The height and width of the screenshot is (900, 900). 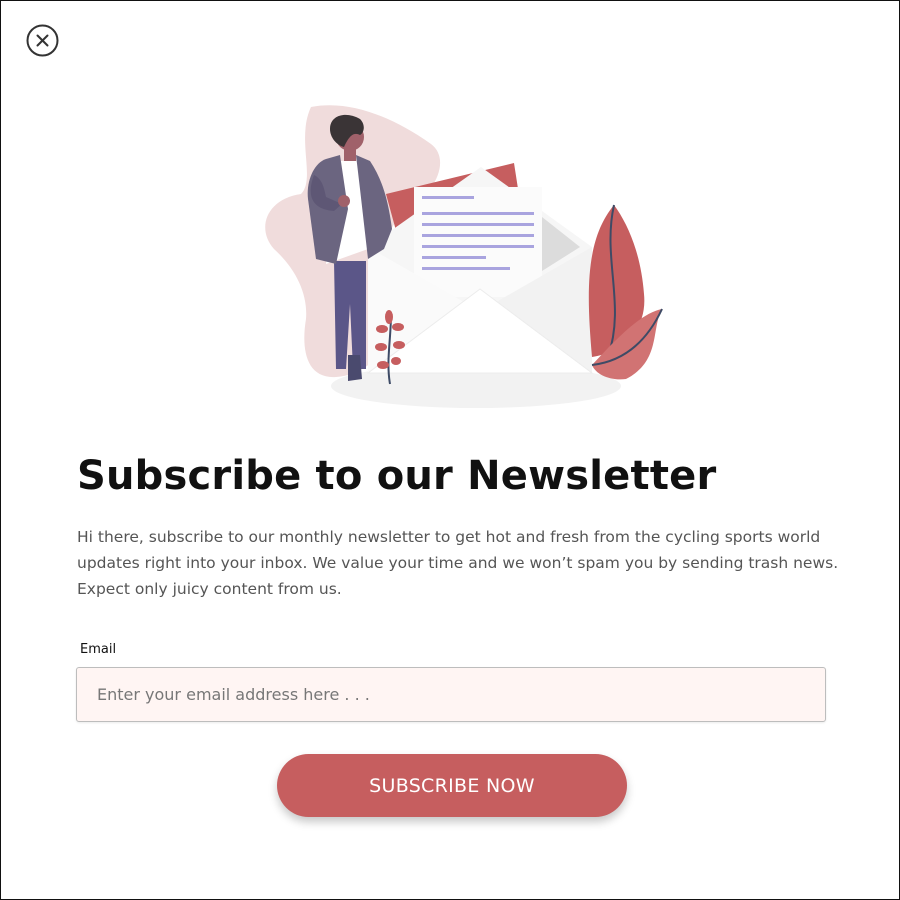 What do you see at coordinates (452, 785) in the screenshot?
I see `subscribe-button: SUBSCRIBE NOW` at bounding box center [452, 785].